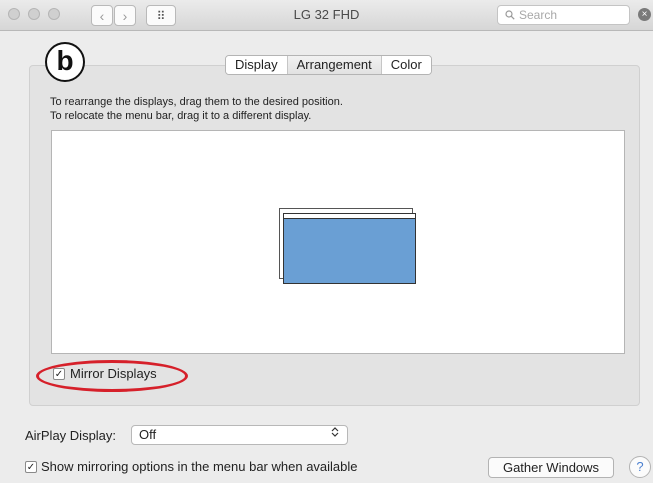 Image resolution: width=653 pixels, height=483 pixels. I want to click on forward-button: ›, so click(125, 15).